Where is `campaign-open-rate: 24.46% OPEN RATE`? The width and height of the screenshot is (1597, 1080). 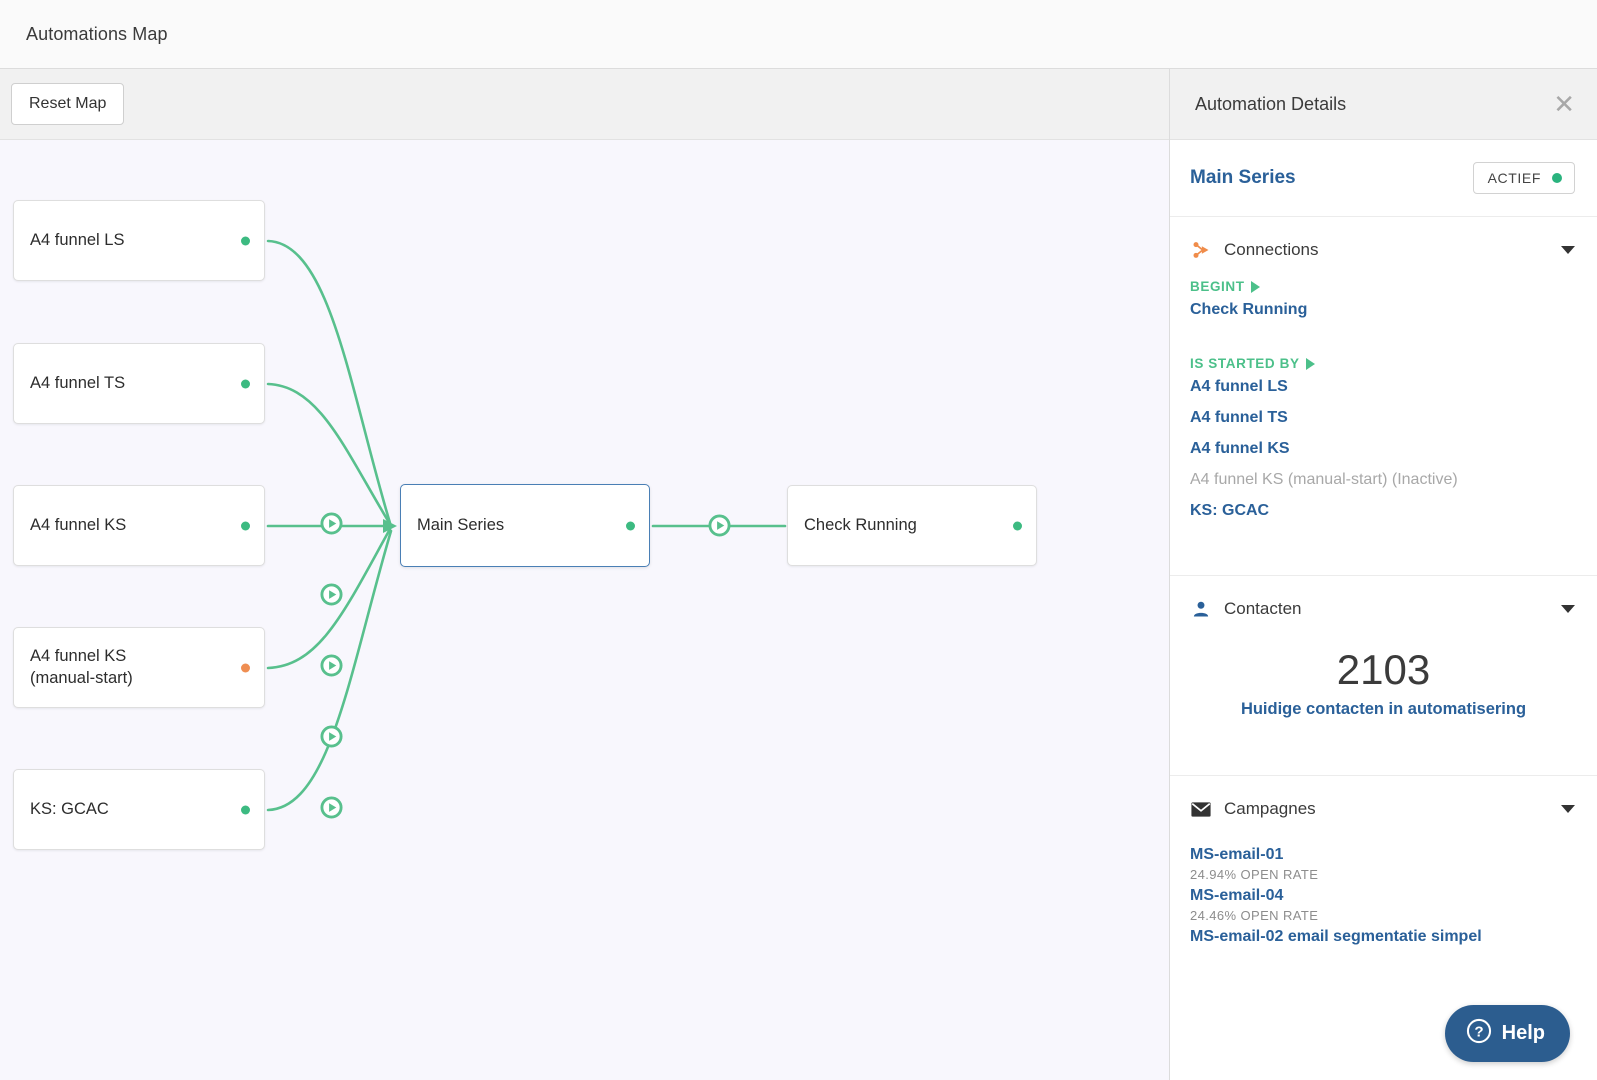
campaign-open-rate: 24.46% OPEN RATE is located at coordinates (1254, 916).